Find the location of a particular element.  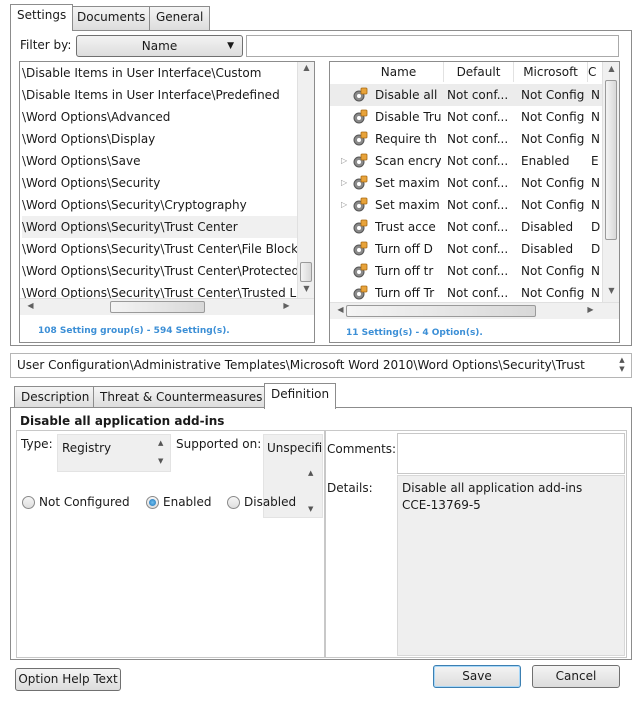

groups-vscroll-thumb is located at coordinates (306, 272).